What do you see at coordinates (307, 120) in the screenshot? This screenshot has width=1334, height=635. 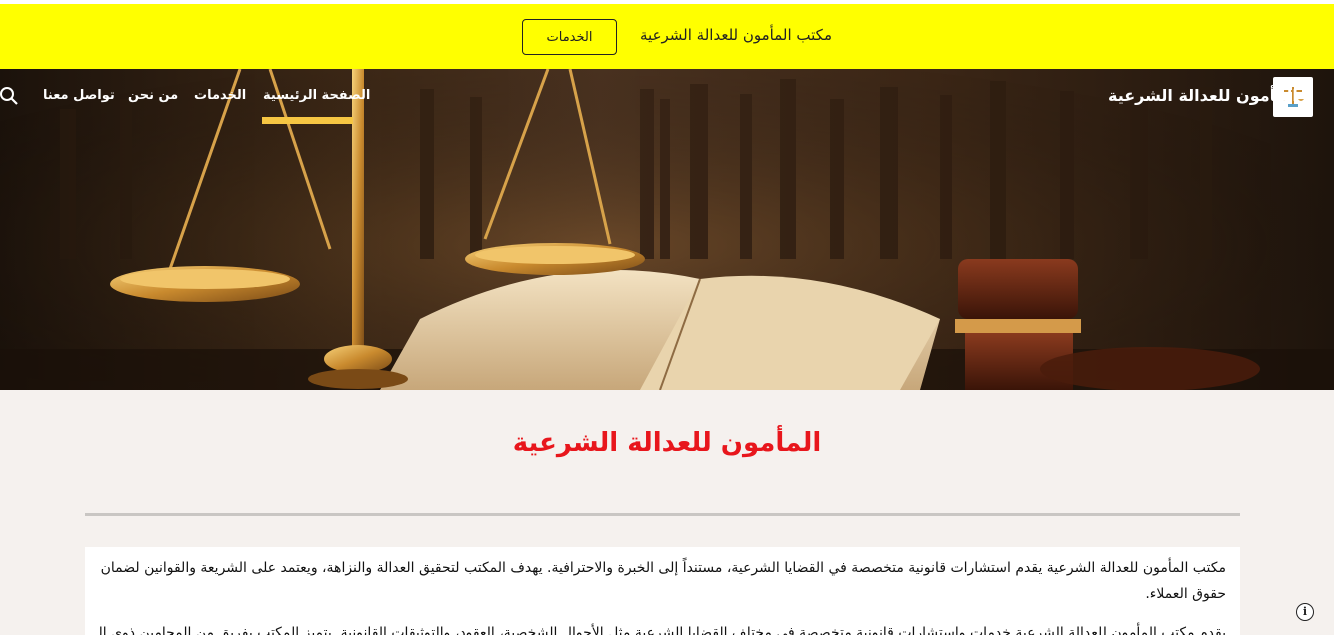 I see `nav-active-indicator` at bounding box center [307, 120].